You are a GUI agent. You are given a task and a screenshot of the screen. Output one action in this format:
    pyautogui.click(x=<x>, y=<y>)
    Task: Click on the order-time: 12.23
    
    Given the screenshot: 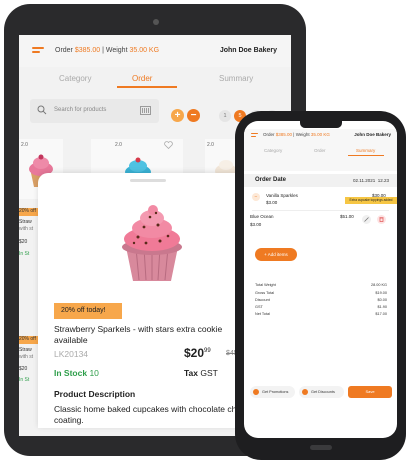 What is the action you would take?
    pyautogui.click(x=383, y=180)
    